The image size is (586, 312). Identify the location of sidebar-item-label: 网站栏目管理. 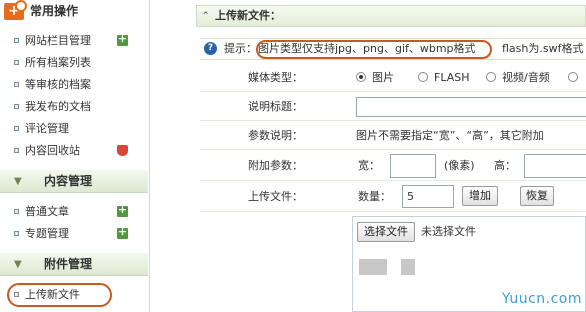
(58, 40).